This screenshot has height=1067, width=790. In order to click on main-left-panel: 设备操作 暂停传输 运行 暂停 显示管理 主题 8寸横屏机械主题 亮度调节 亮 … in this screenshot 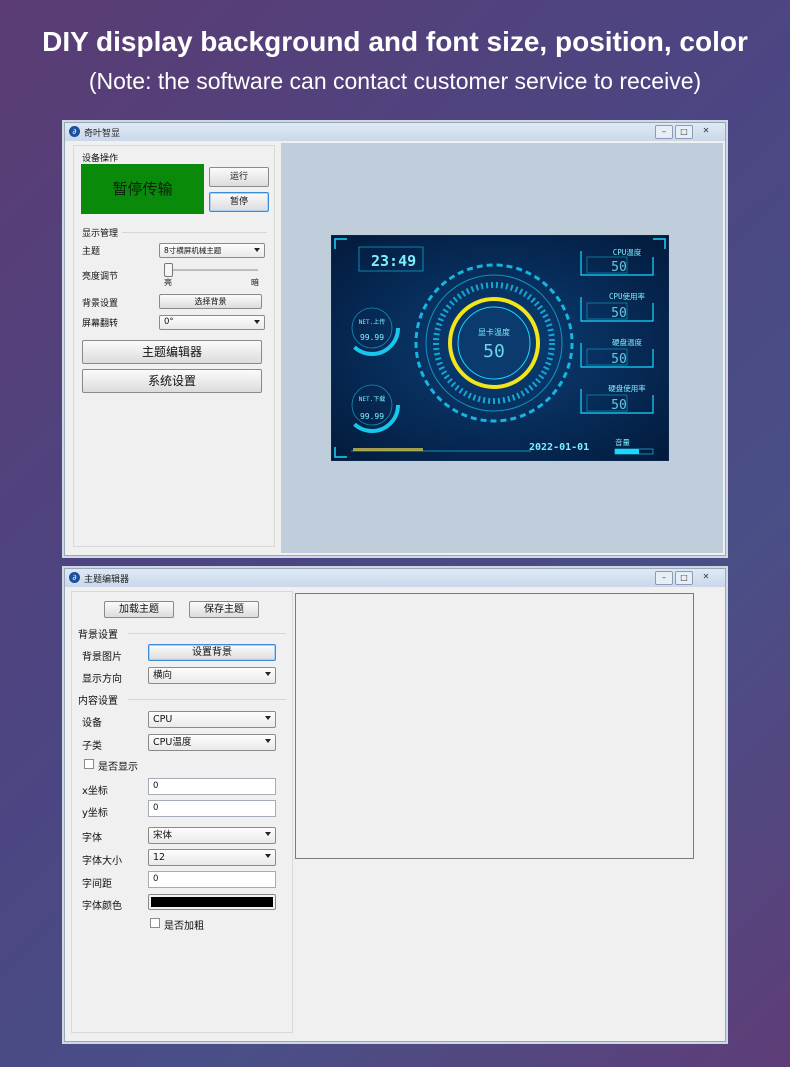, I will do `click(174, 346)`.